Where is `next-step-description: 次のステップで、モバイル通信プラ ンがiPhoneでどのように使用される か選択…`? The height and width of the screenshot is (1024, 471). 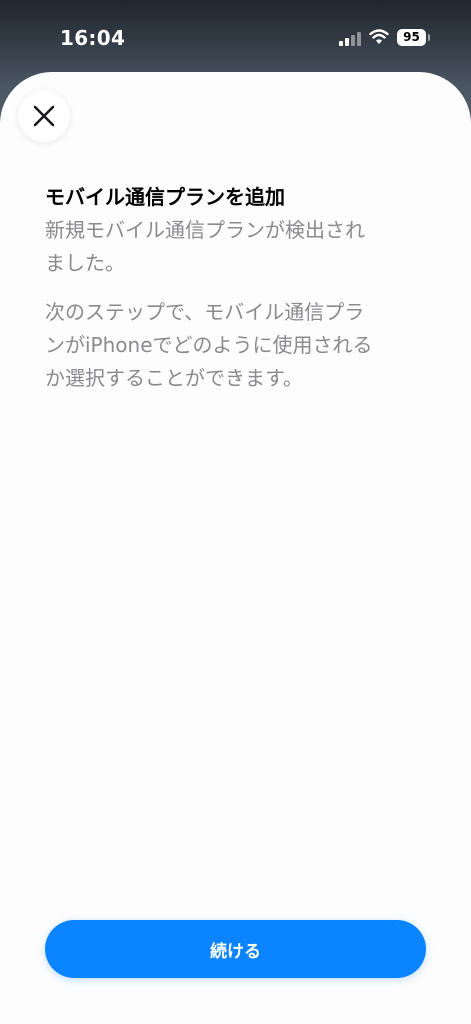
next-step-description: 次のステップで、モバイル通信プラ ンがiPhoneでどのように使用される か選択… is located at coordinates (240, 345).